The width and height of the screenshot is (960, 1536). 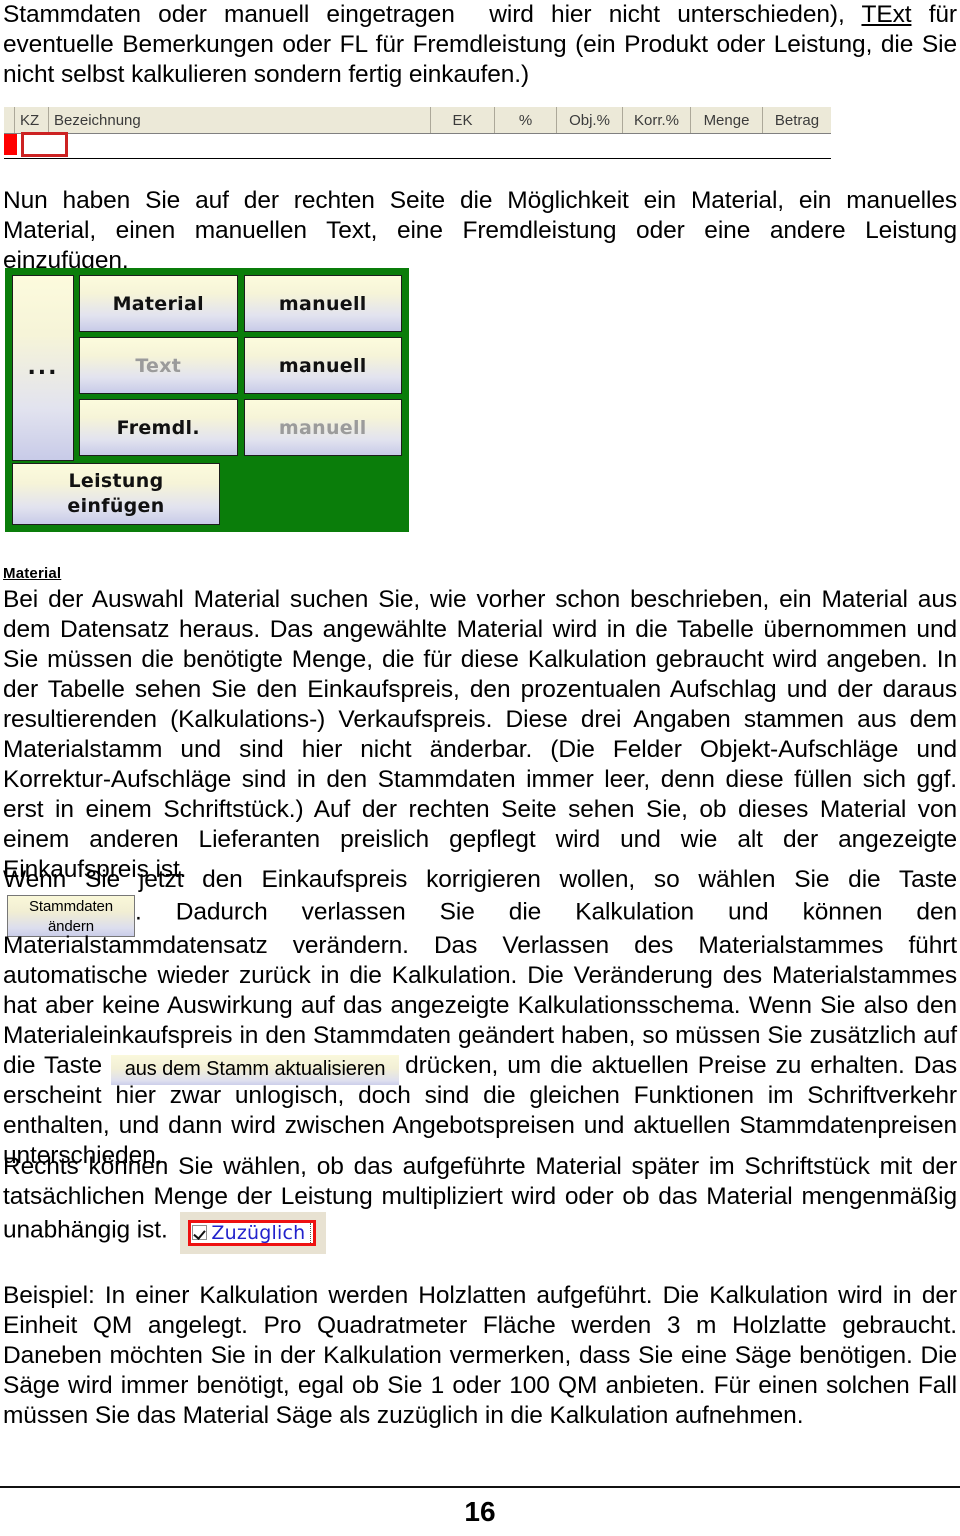 I want to click on text-button: Text, so click(x=158, y=365).